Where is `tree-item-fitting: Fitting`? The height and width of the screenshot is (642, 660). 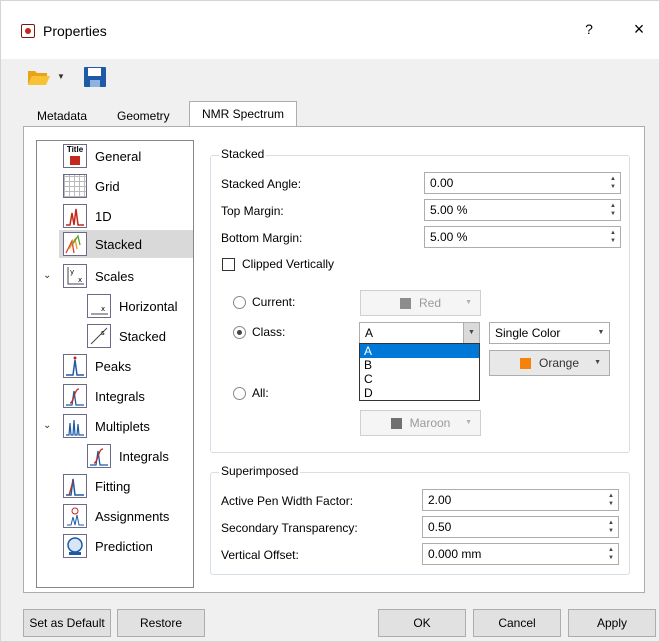
tree-item-fitting: Fitting is located at coordinates (96, 486).